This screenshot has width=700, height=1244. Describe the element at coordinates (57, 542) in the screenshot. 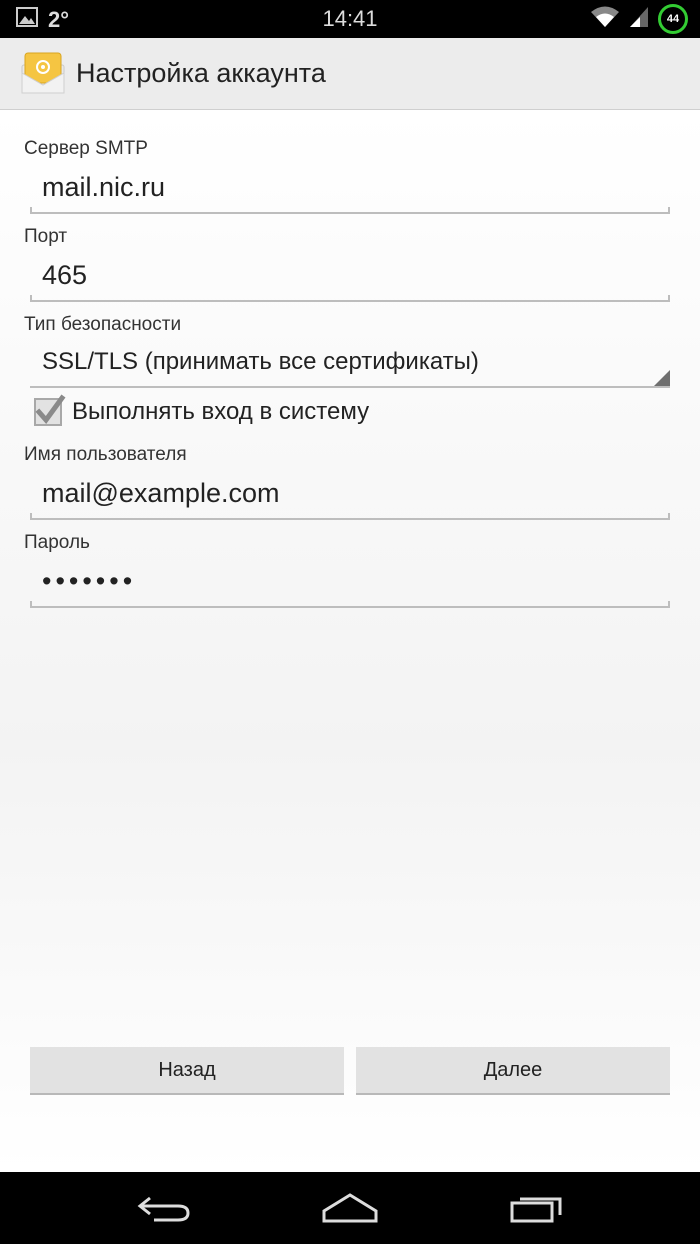

I see `password-label: Пароль` at that location.